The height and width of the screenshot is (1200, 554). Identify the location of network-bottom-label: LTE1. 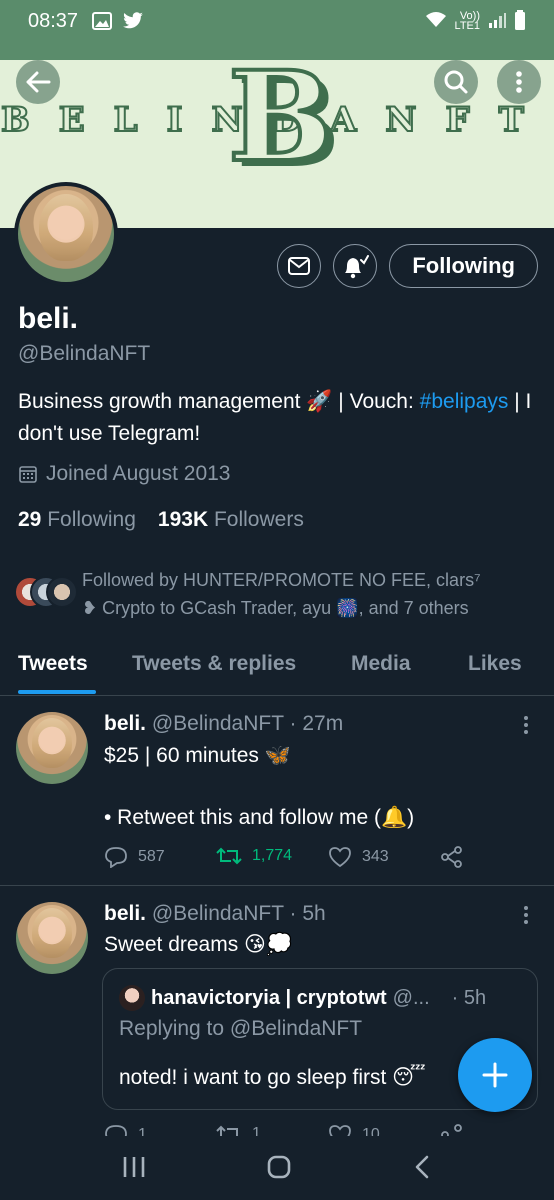
(467, 26).